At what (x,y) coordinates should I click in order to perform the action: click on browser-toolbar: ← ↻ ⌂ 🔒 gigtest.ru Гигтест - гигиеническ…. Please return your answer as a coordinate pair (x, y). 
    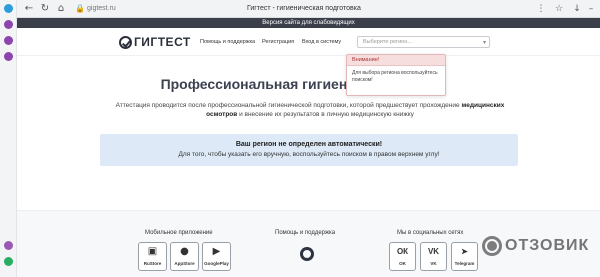
    Looking at the image, I should click on (308, 9).